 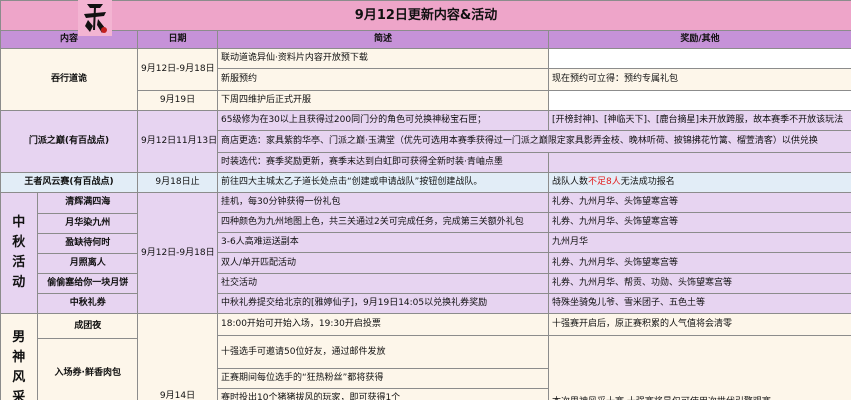 I want to click on activity-desc: 挂机，每30分钟获得一份礼包, so click(x=383, y=202).